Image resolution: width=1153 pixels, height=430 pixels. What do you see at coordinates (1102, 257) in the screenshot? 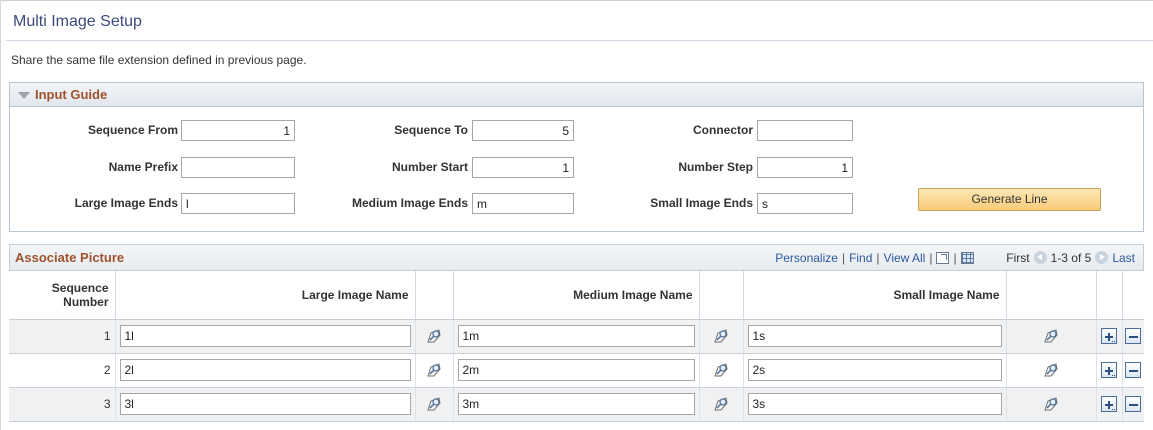
I see `next-page-icon` at bounding box center [1102, 257].